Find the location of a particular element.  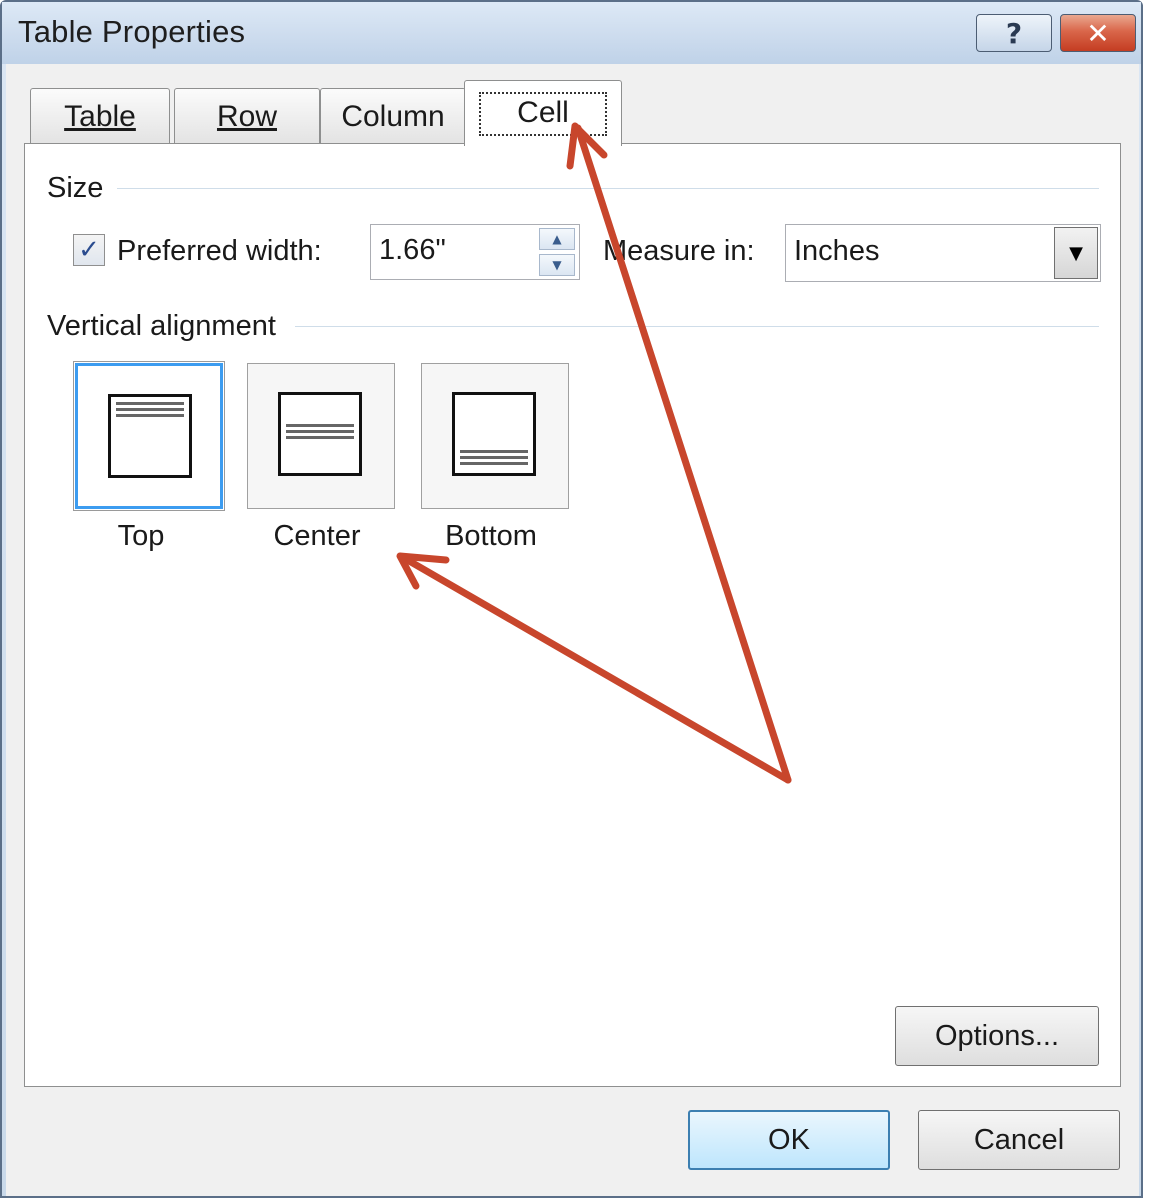

ok-button-label: OK is located at coordinates (789, 1139).